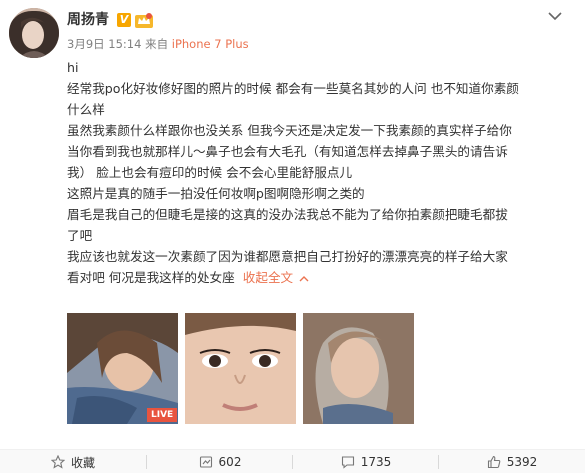  I want to click on post-device: iPhone 7 Plus, so click(210, 44).